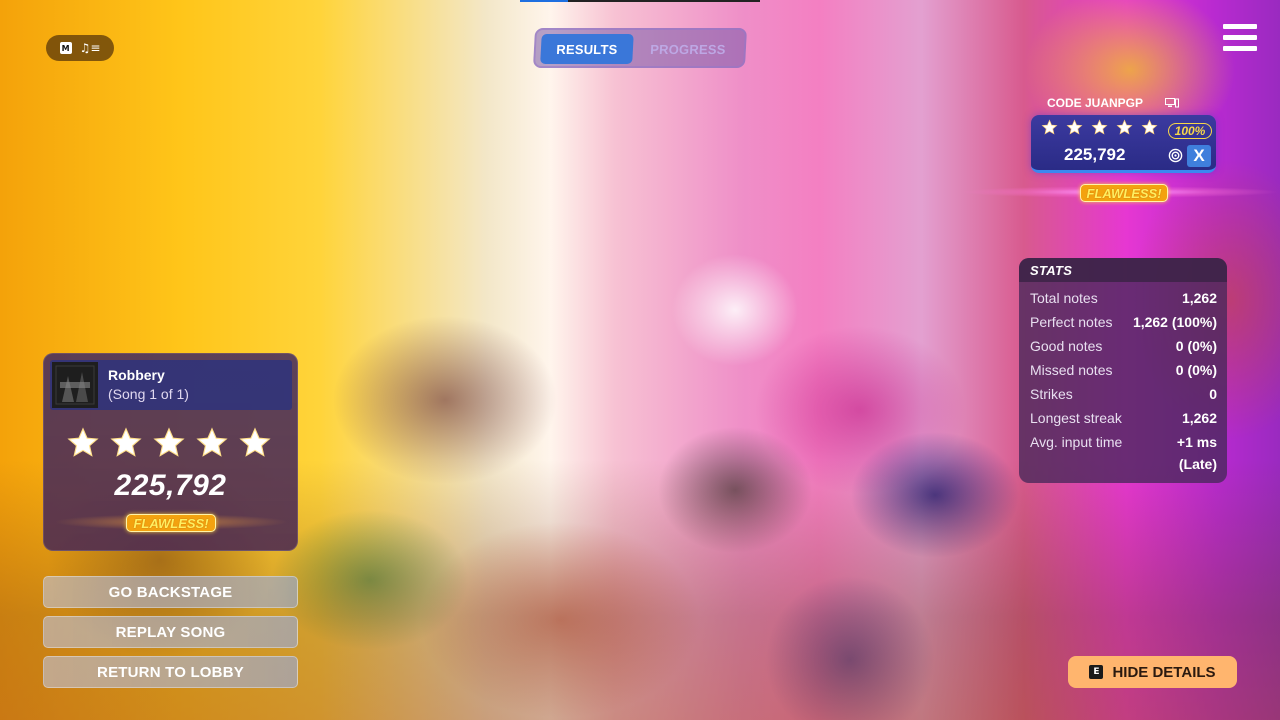 The image size is (1280, 720). I want to click on pc-icon, so click(1172, 103).